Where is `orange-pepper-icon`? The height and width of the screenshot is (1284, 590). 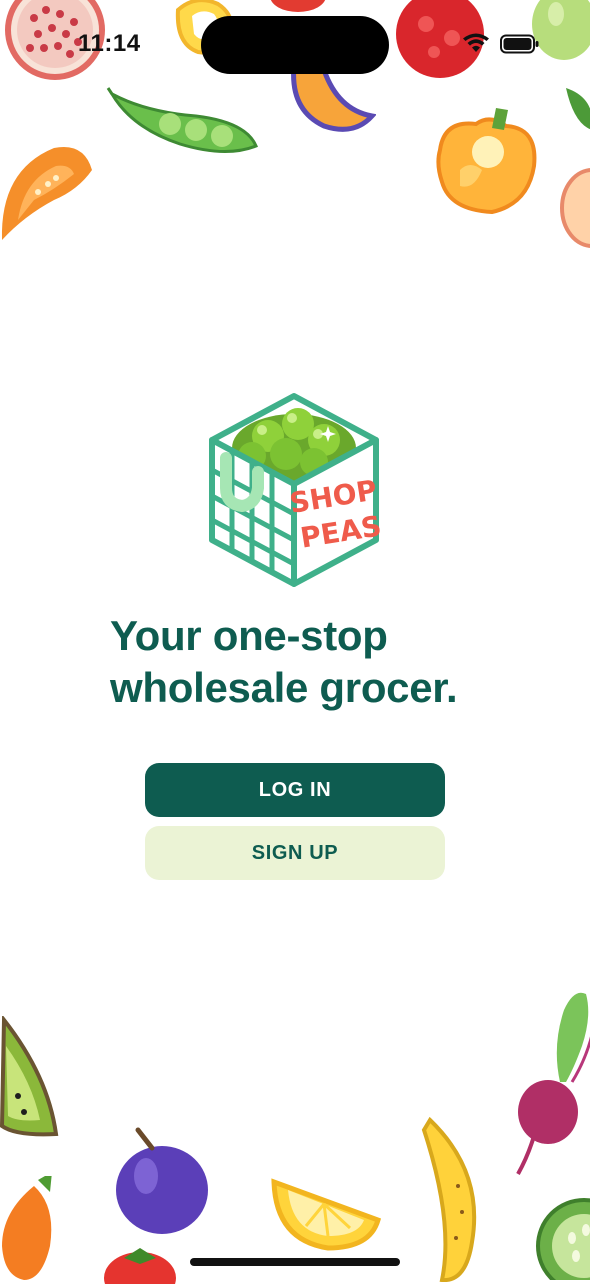
orange-pepper-icon is located at coordinates (486, 161).